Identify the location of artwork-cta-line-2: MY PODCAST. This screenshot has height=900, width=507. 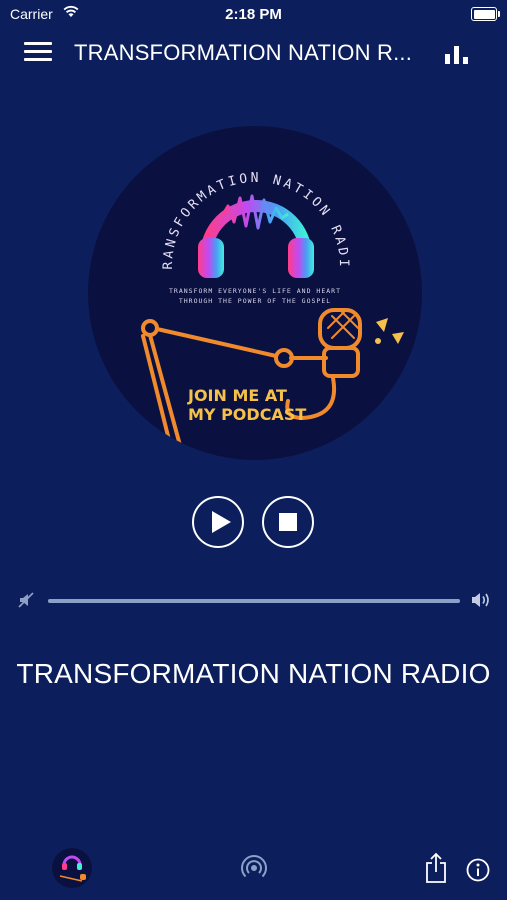
(247, 414).